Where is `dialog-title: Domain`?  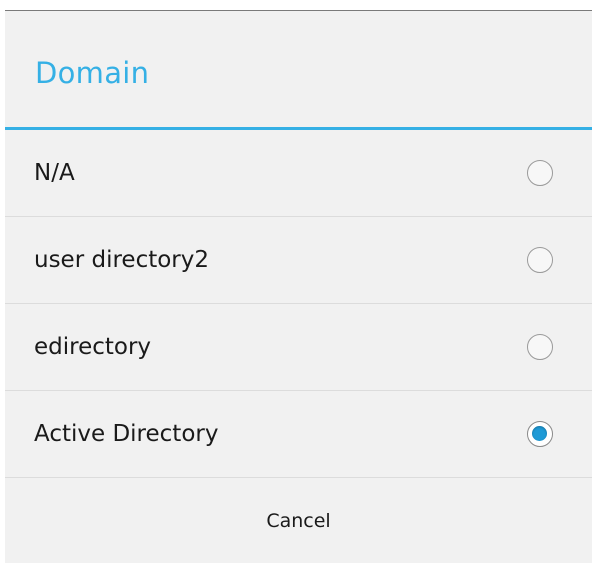 dialog-title: Domain is located at coordinates (92, 73).